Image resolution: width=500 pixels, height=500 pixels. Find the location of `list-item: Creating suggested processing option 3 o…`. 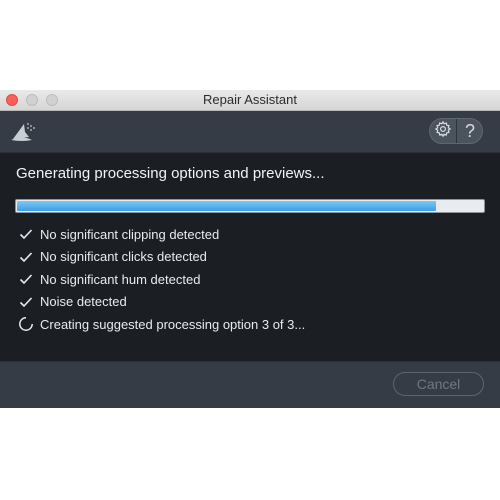

list-item: Creating suggested processing option 3 o… is located at coordinates (161, 324).